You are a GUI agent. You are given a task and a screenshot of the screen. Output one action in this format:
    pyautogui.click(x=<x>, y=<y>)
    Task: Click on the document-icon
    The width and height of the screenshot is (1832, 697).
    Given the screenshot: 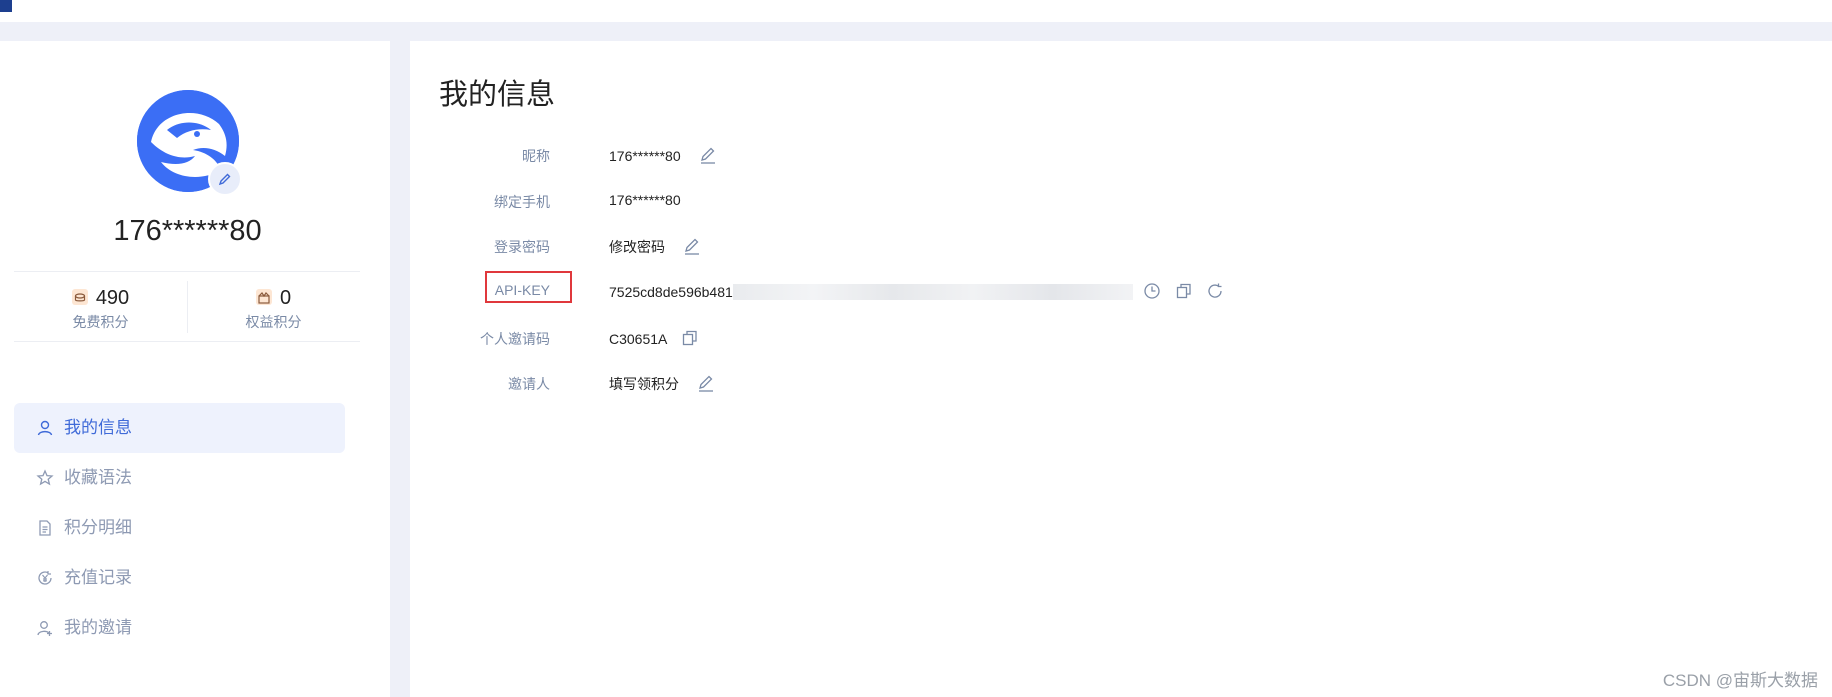 What is the action you would take?
    pyautogui.click(x=45, y=528)
    